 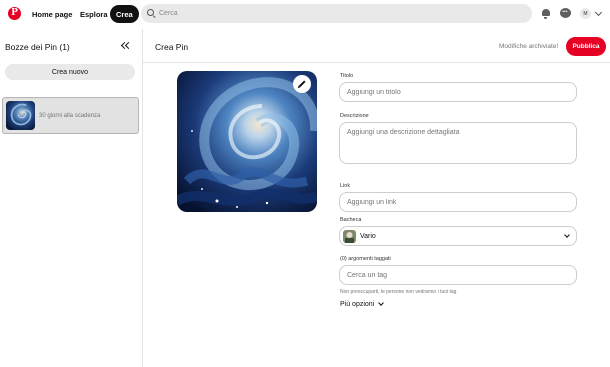 I want to click on more-options-button: Più opzioni, so click(x=362, y=304).